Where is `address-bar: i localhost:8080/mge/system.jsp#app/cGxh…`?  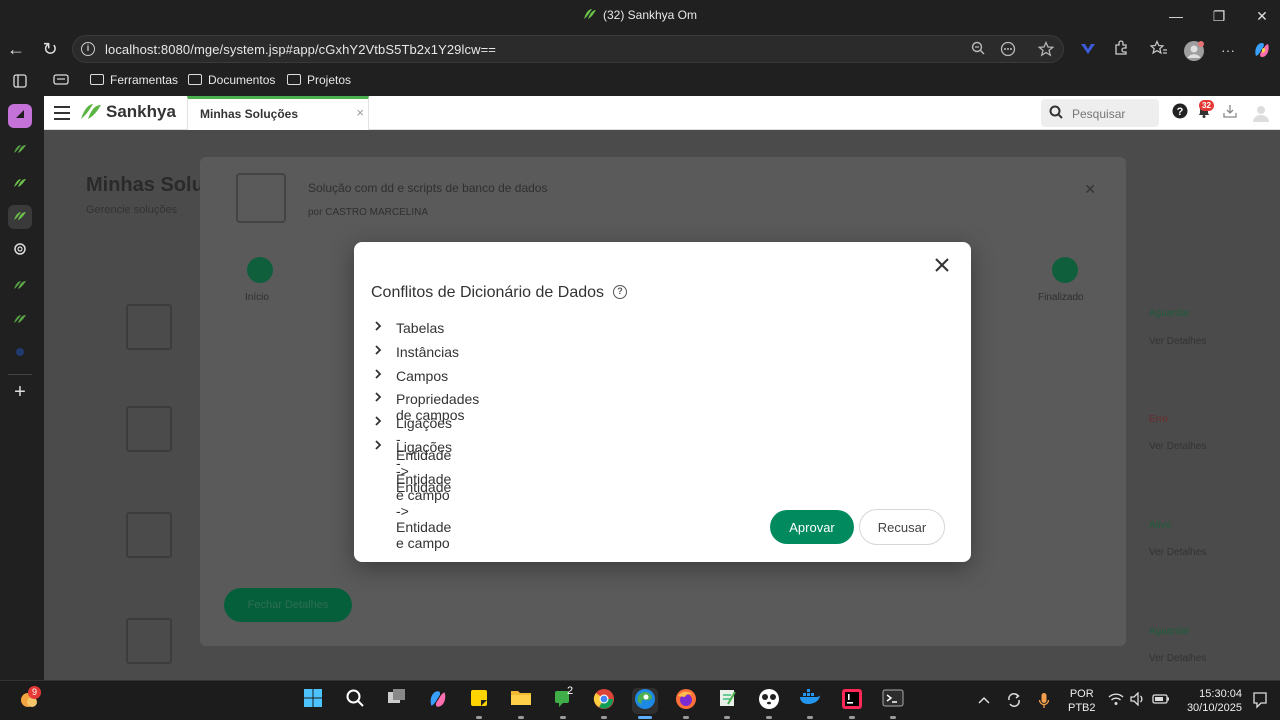 address-bar: i localhost:8080/mge/system.jsp#app/cGxh… is located at coordinates (568, 49).